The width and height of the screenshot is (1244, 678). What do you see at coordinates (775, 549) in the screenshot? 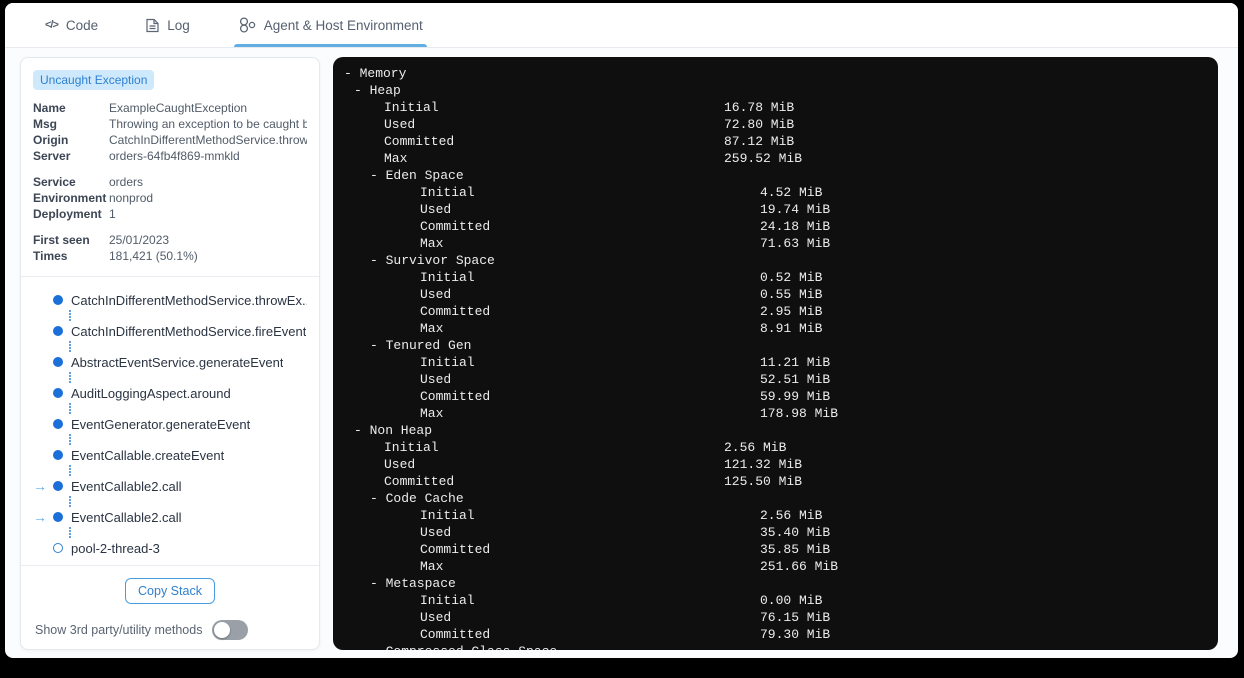
I see `tree-value-row: Committed 35.85 MiB` at bounding box center [775, 549].